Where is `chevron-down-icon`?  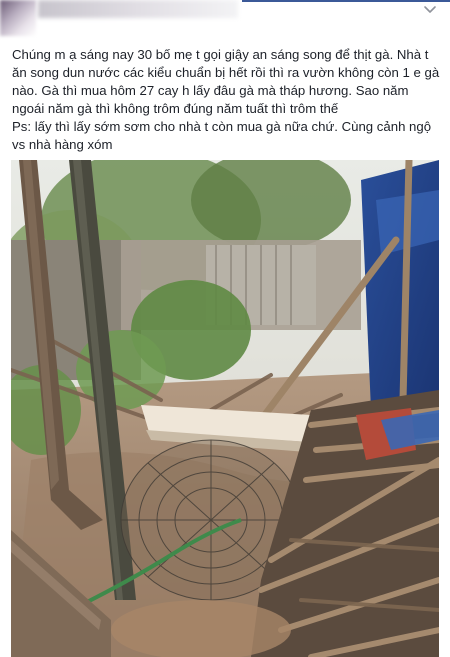 chevron-down-icon is located at coordinates (430, 9).